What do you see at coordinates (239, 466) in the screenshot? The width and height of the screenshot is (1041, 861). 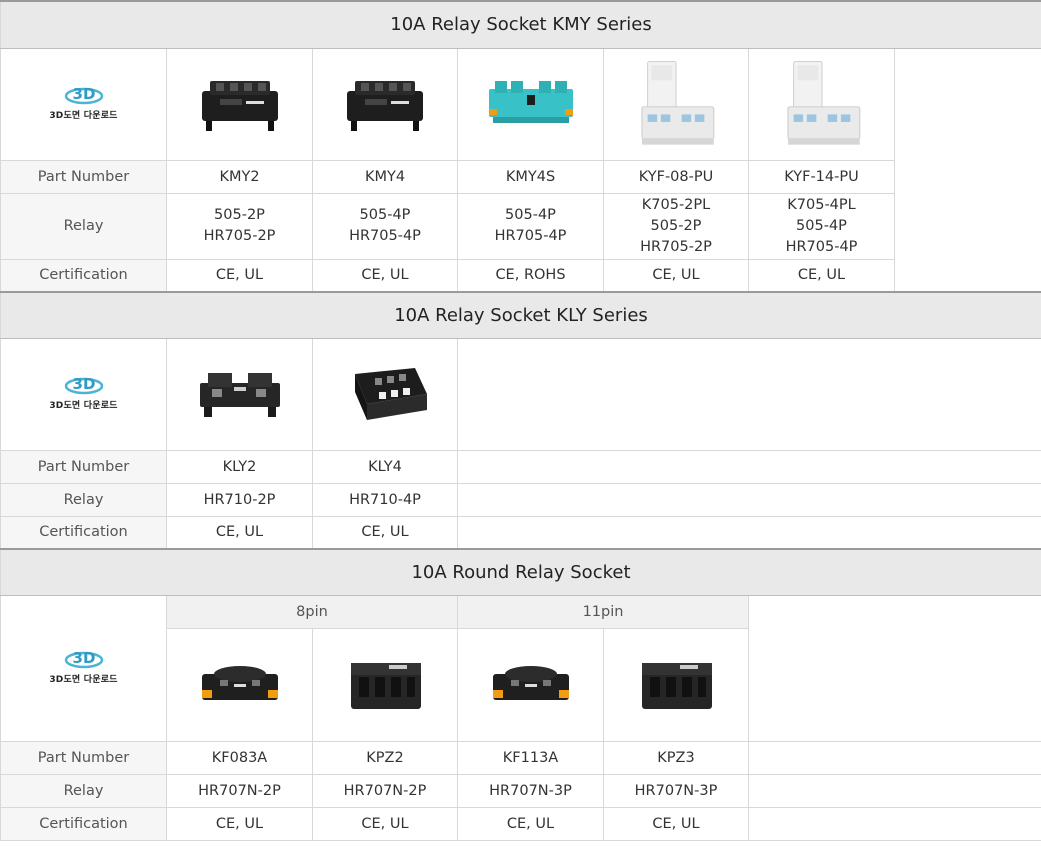 I see `part-number: KLY2` at bounding box center [239, 466].